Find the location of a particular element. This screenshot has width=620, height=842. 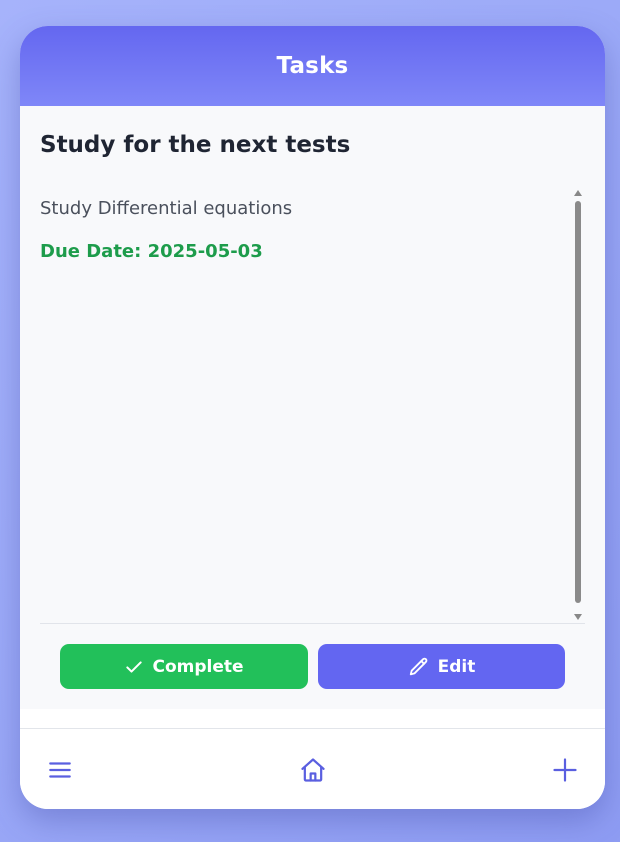

task-title: Study for the next tests is located at coordinates (195, 145).